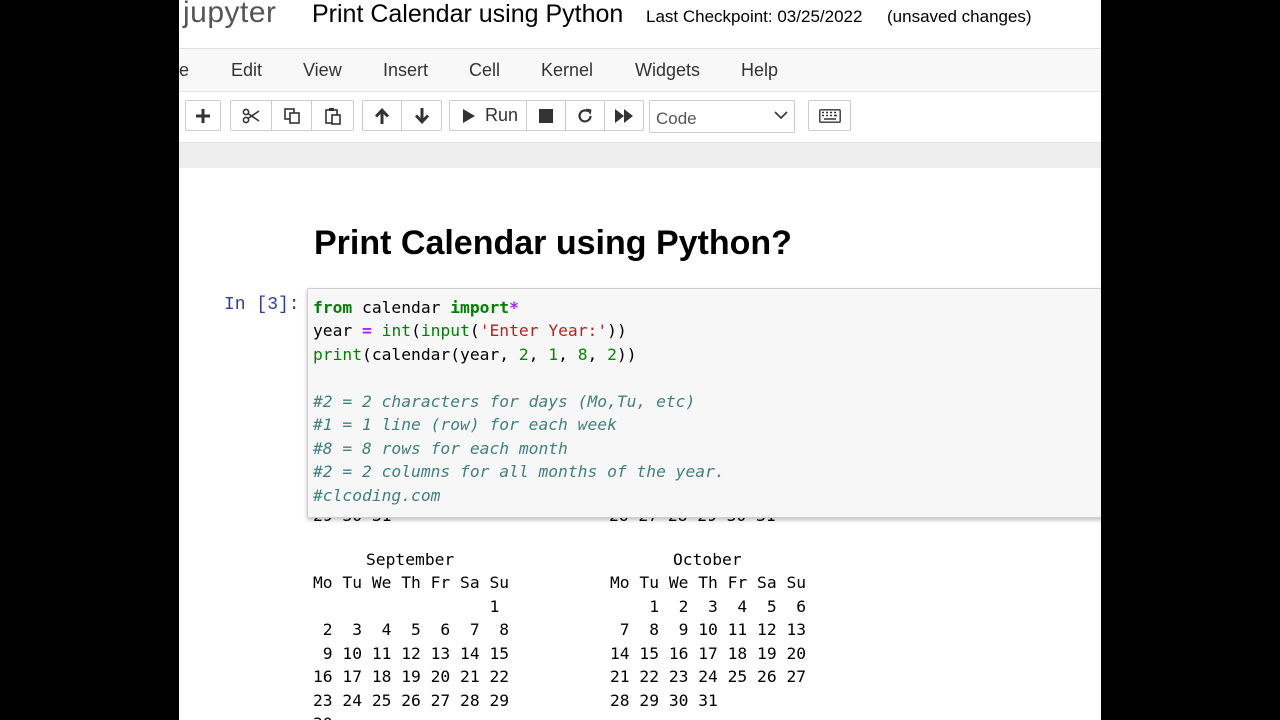 Image resolution: width=1280 pixels, height=720 pixels. What do you see at coordinates (230, 15) in the screenshot?
I see `jupyter-logo: jupyter` at bounding box center [230, 15].